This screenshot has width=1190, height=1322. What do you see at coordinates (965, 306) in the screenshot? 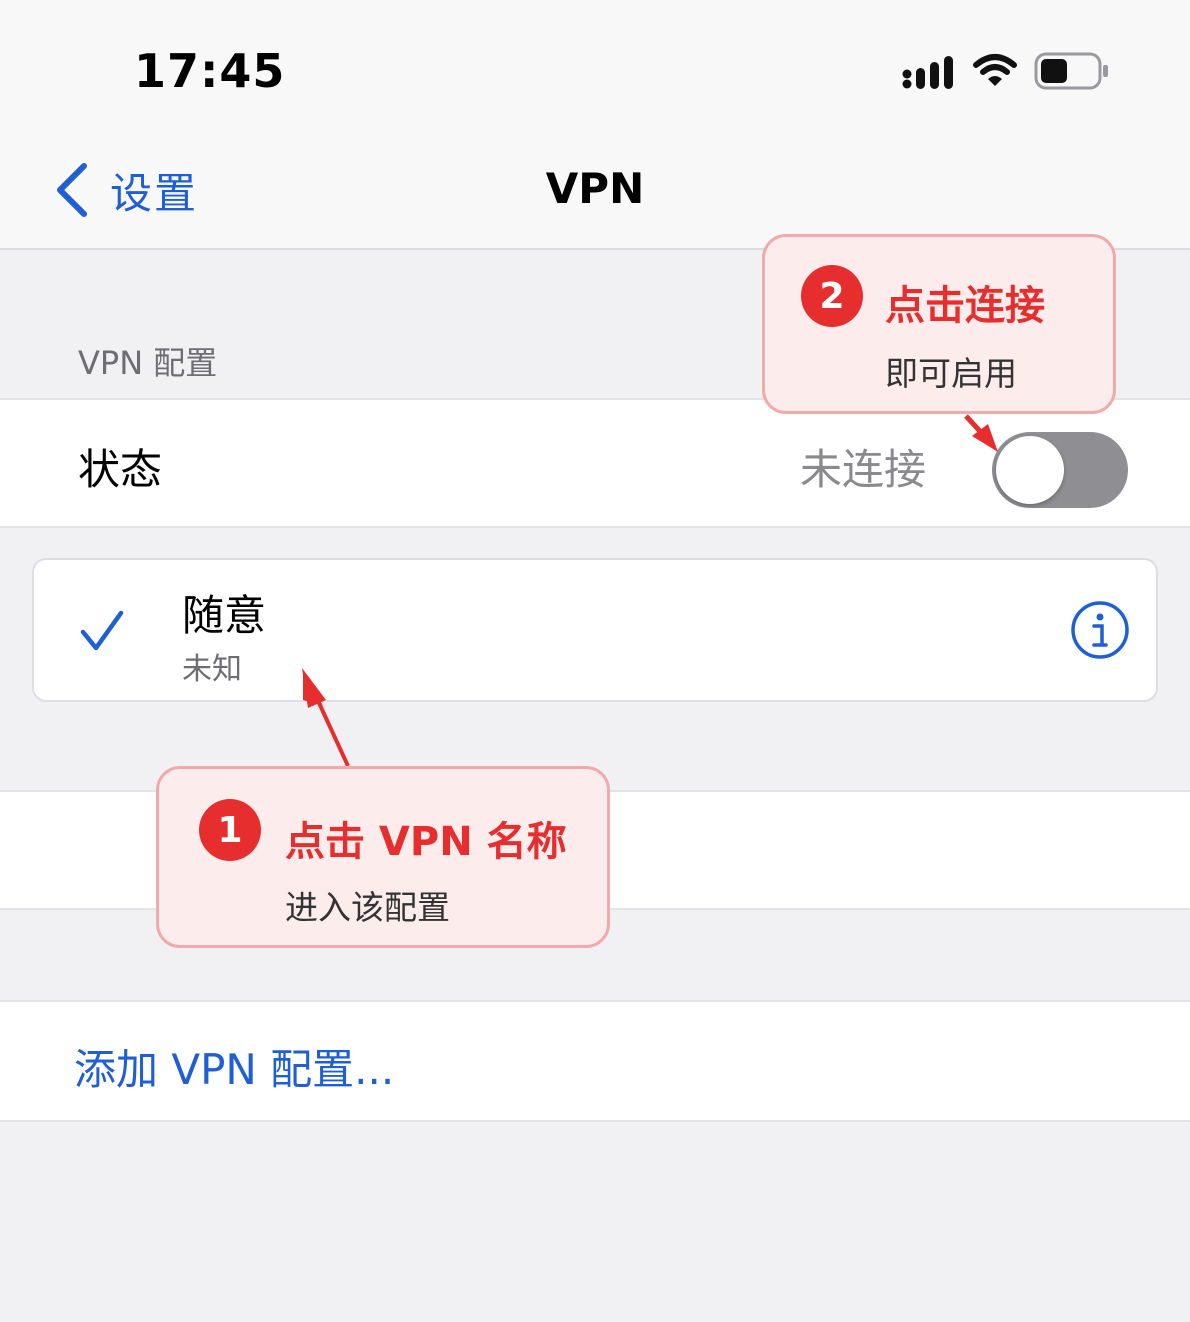
I see `callout-2-title: 点击连接` at bounding box center [965, 306].